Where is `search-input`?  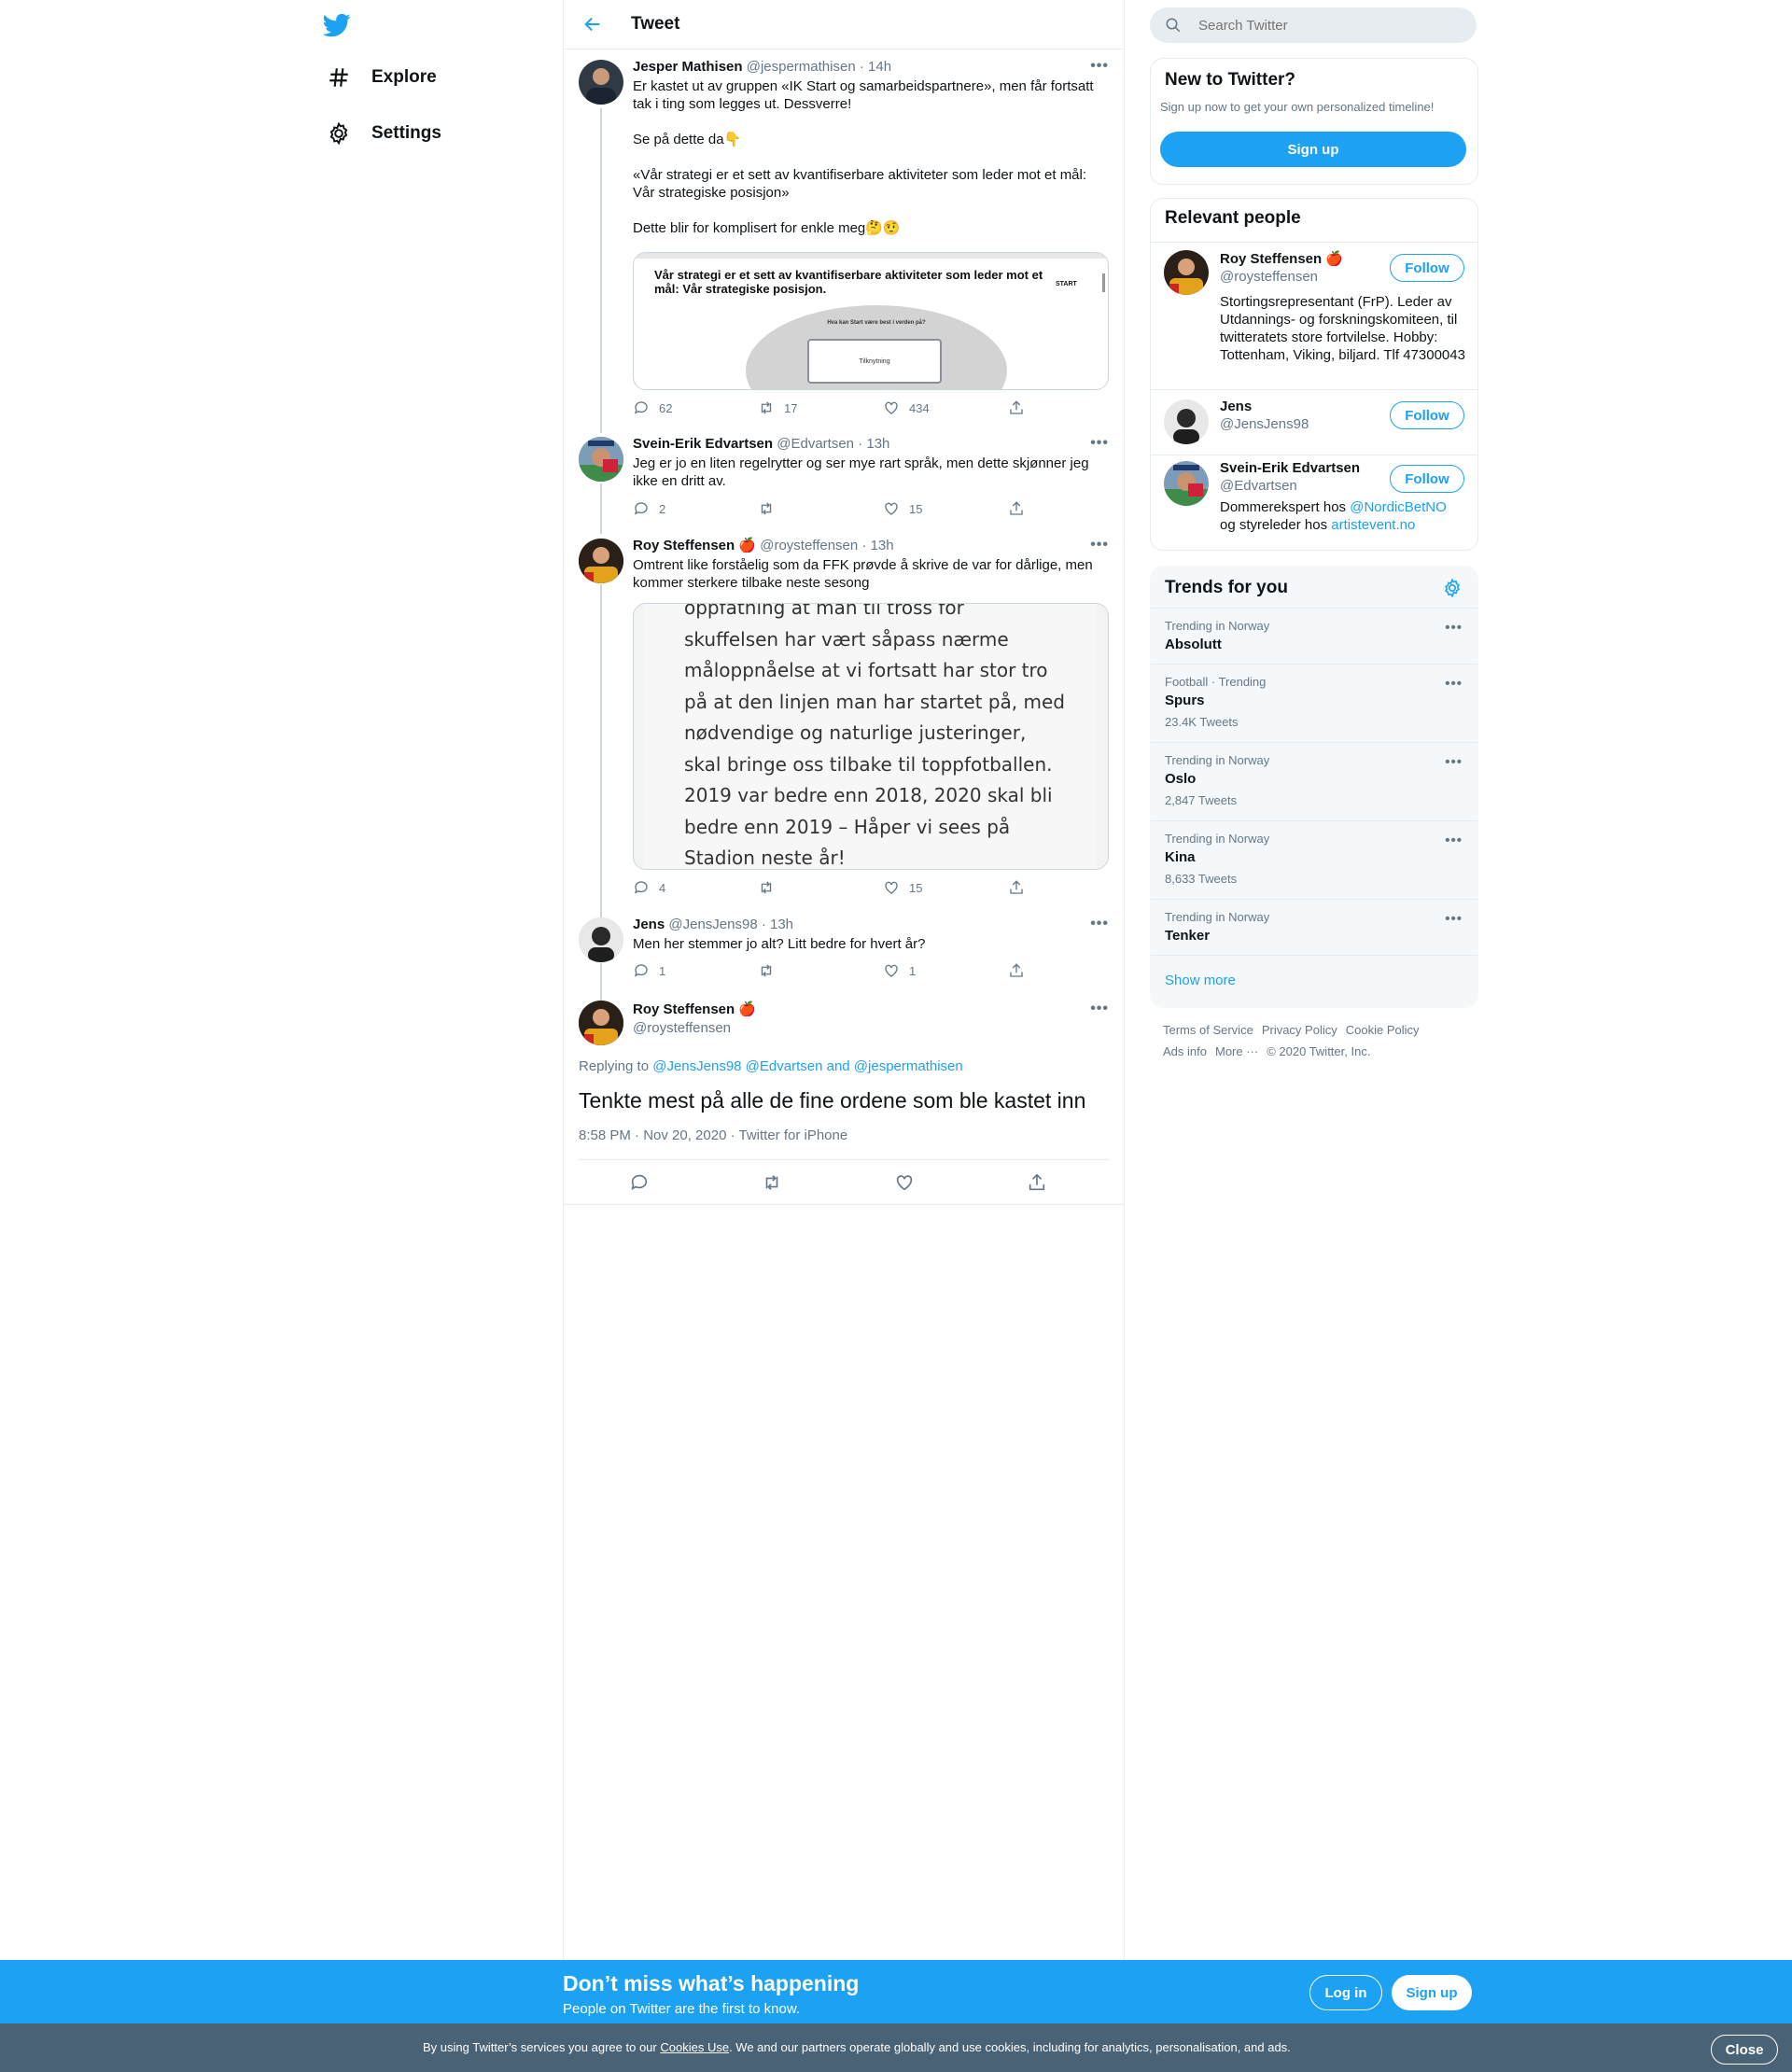
search-input is located at coordinates (1329, 25).